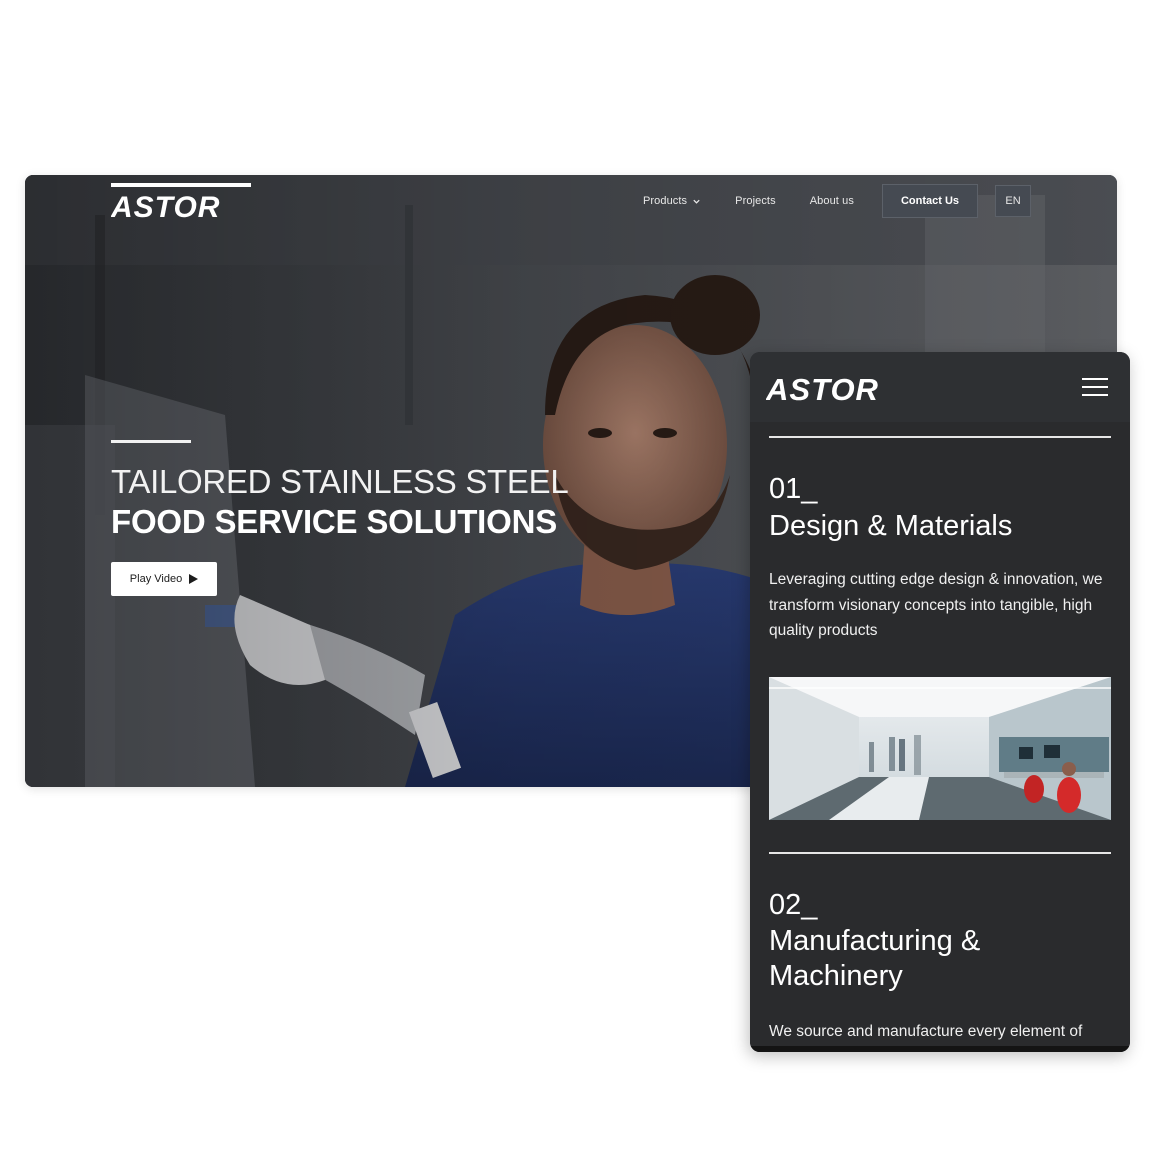 Image resolution: width=1150 pixels, height=1150 pixels. Describe the element at coordinates (665, 201) in the screenshot. I see `nav-products-label: Products` at that location.